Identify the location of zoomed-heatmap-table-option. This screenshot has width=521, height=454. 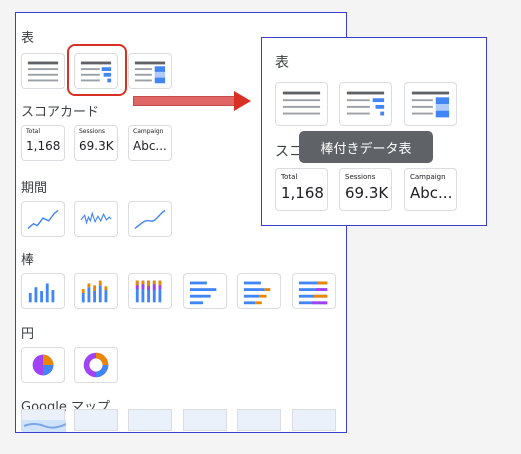
(430, 104).